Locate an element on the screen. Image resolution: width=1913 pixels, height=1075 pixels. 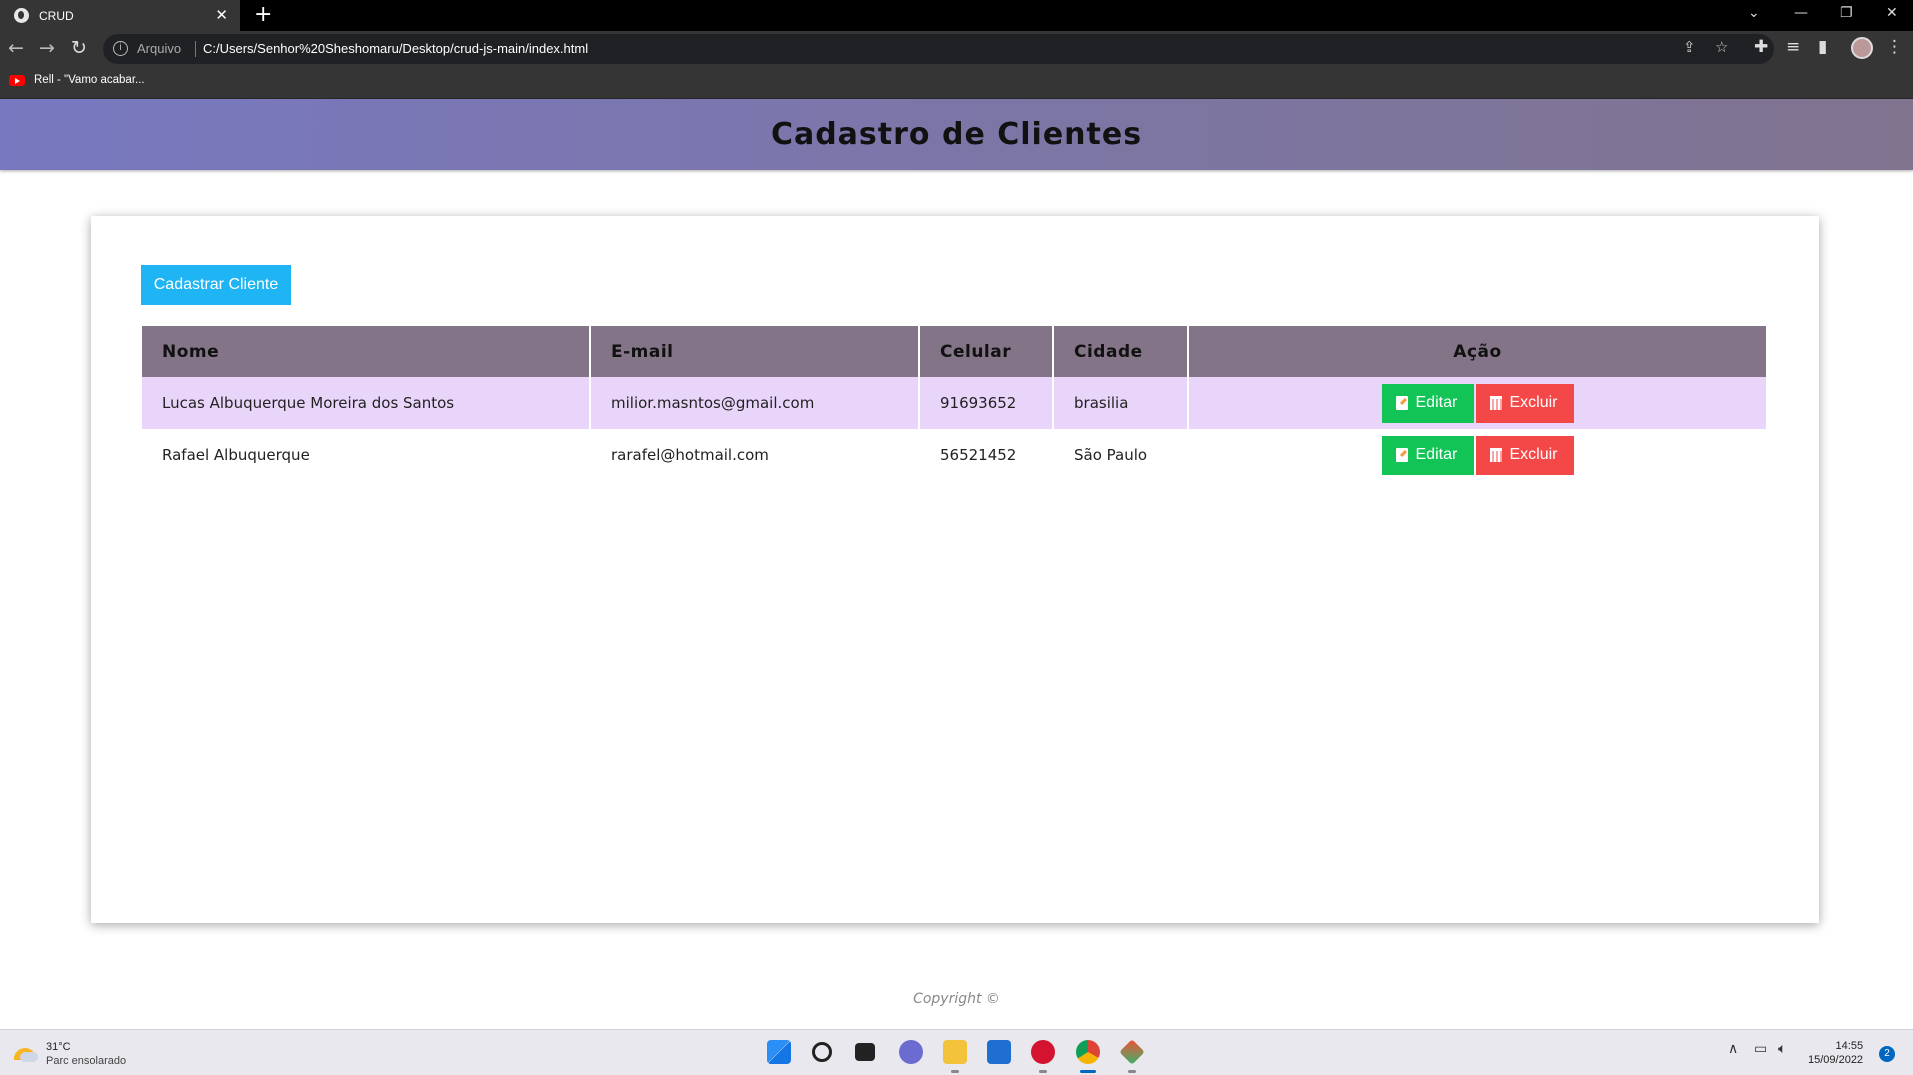
new-tab-button: + is located at coordinates (263, 14).